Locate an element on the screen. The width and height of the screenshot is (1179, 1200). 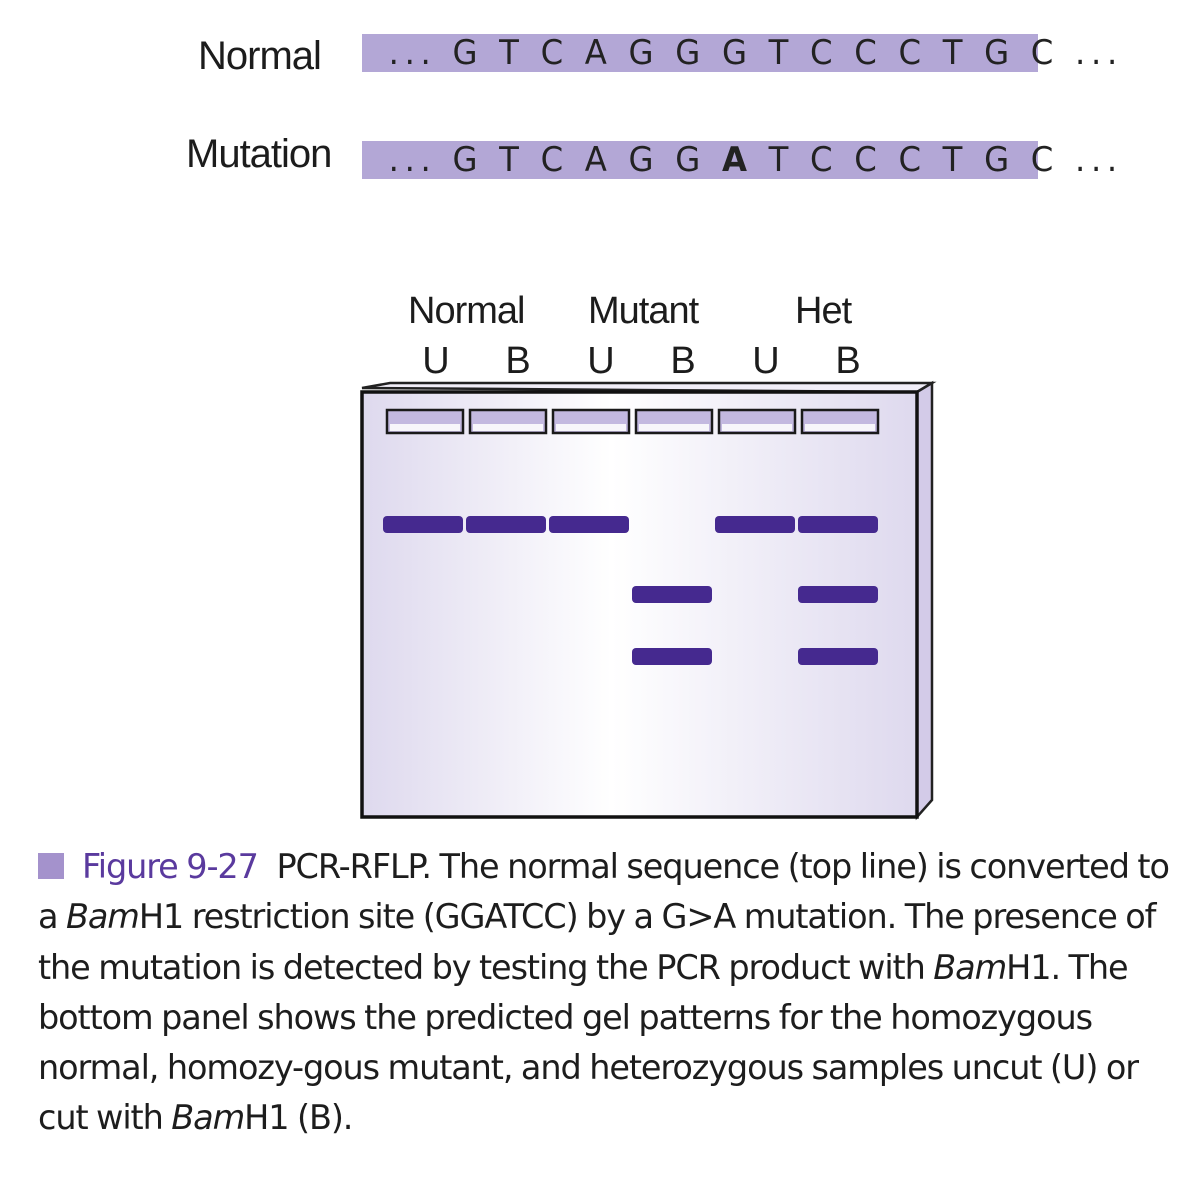
normal-sequence-label: Normal is located at coordinates (260, 56).